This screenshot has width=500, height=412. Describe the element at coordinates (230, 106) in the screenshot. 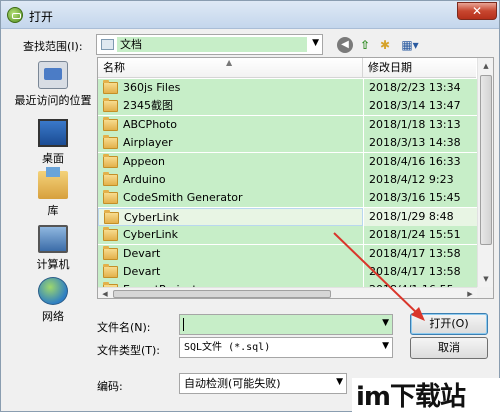

I see `name-cell: 2345截图` at that location.